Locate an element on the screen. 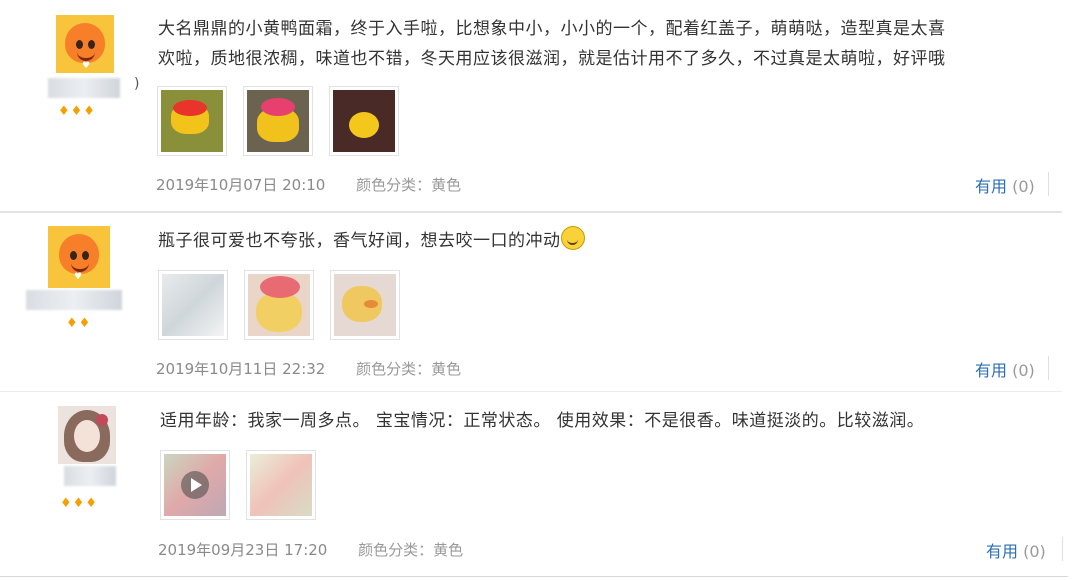 Image resolution: width=1080 pixels, height=580 pixels. review-separator is located at coordinates (534, 576).